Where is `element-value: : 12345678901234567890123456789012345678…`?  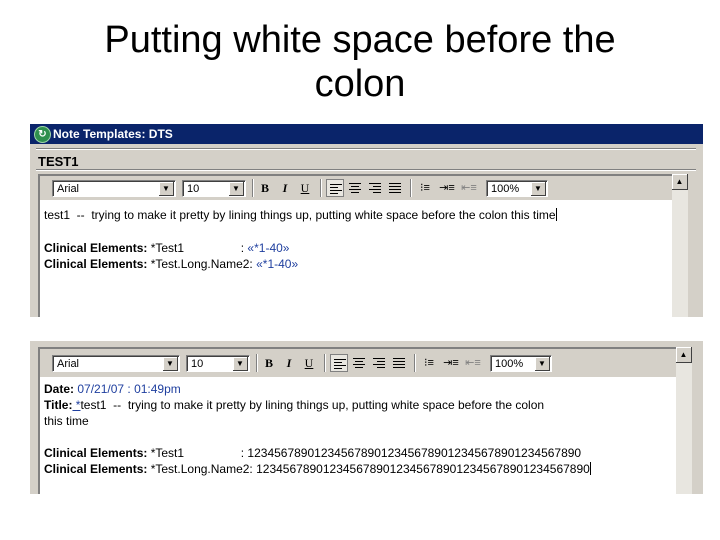 element-value: : 12345678901234567890123456789012345678… is located at coordinates (411, 453).